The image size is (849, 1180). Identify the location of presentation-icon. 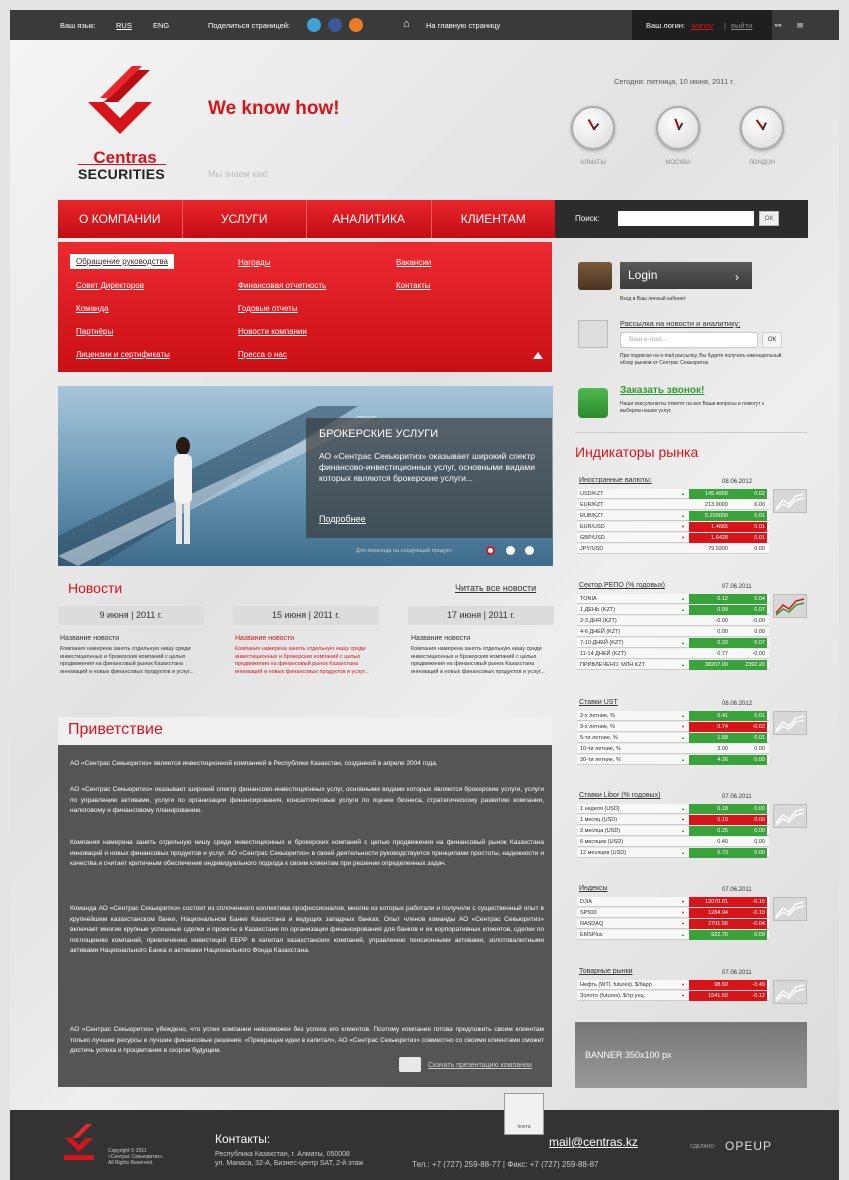
(410, 1064).